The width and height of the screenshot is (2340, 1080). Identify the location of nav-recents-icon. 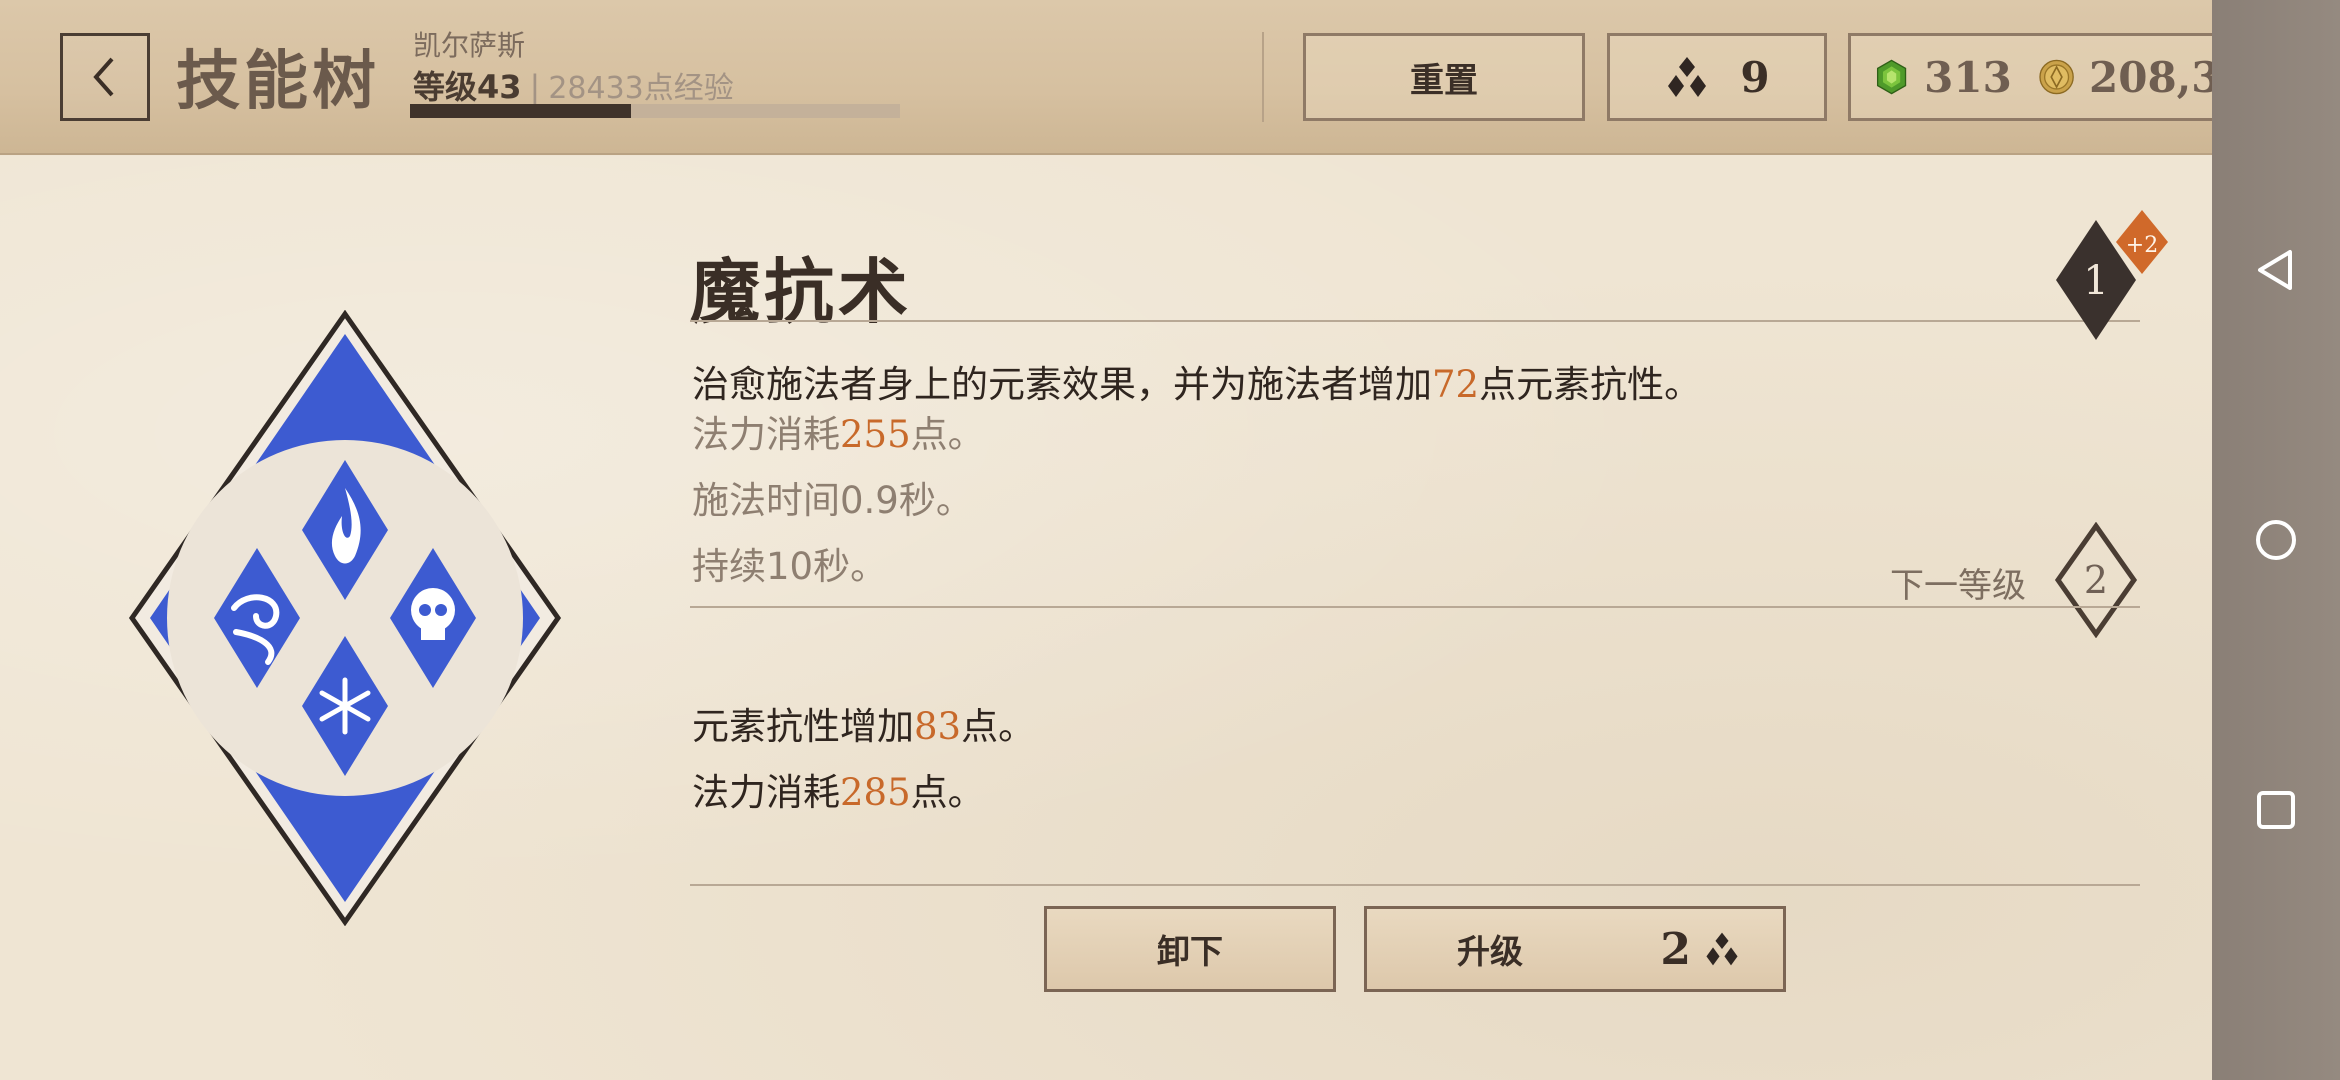
(2276, 810).